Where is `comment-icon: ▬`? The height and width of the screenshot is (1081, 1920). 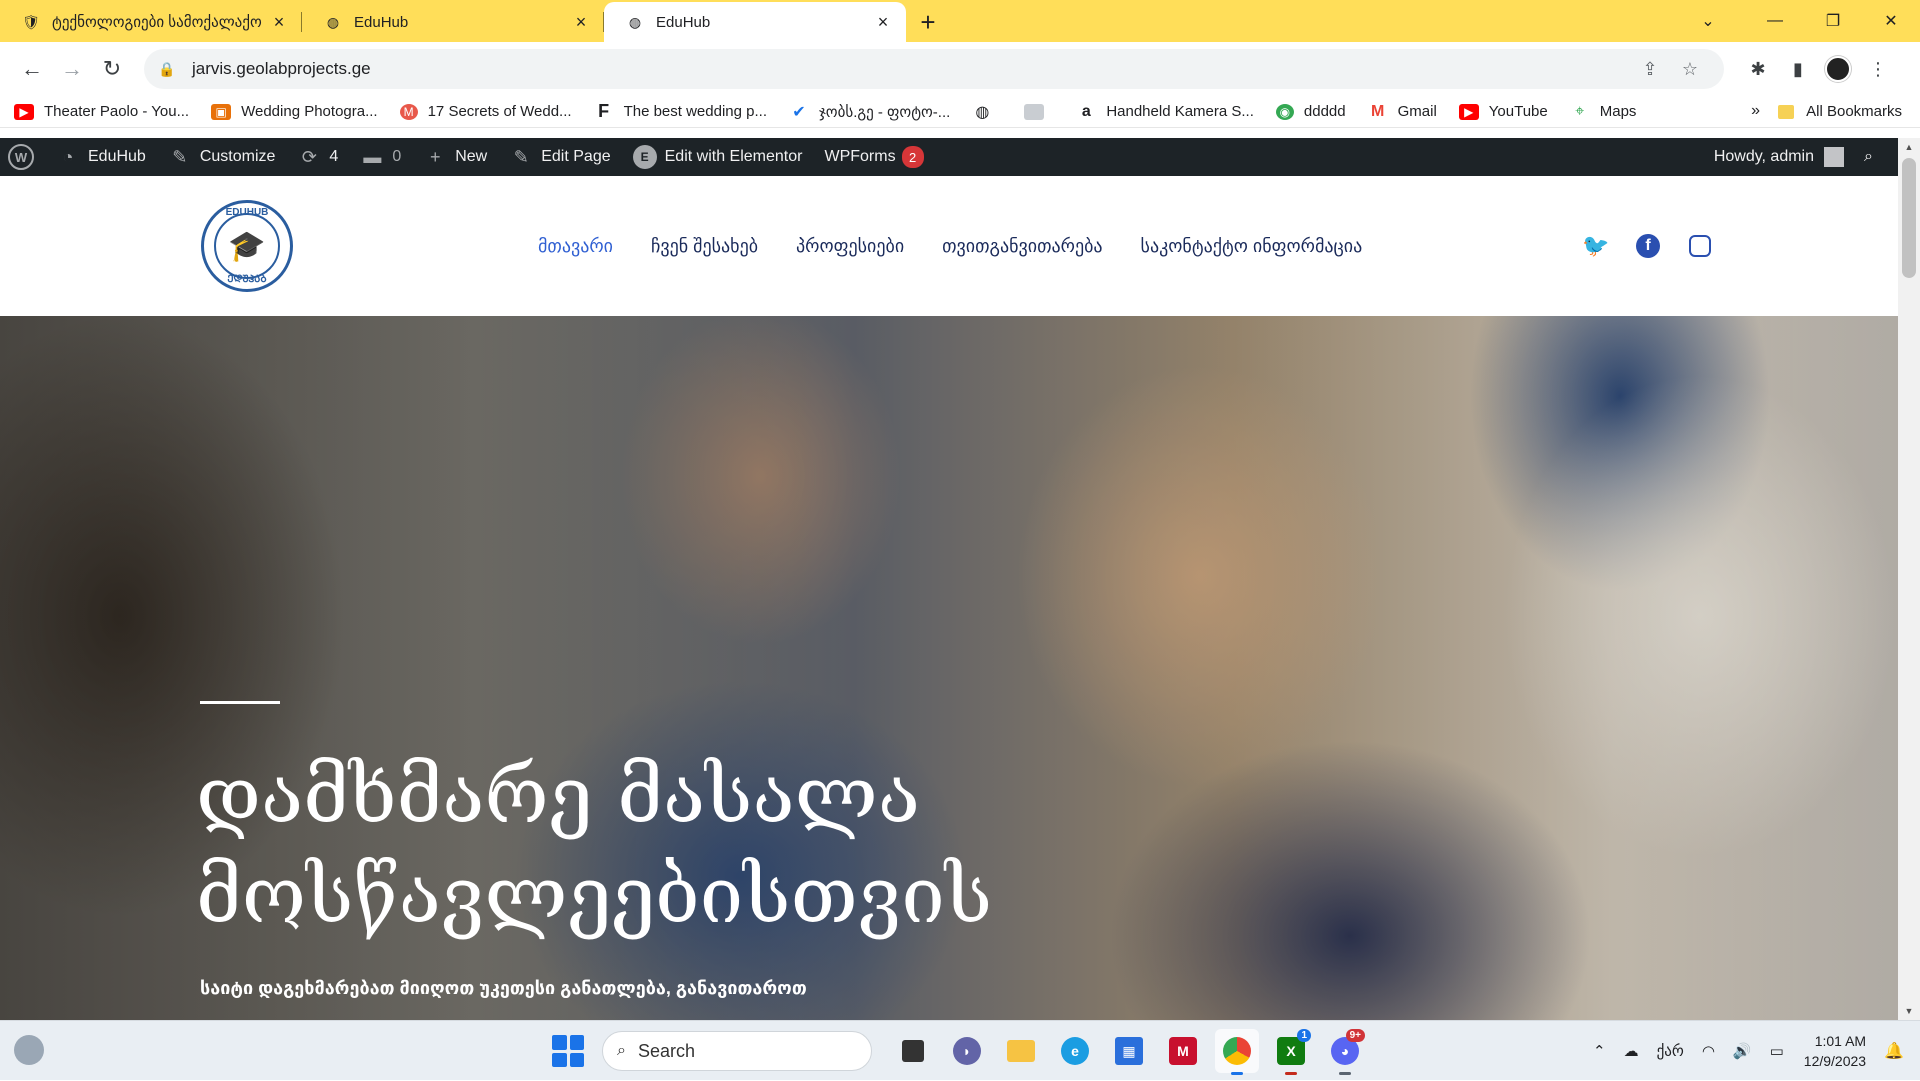 comment-icon: ▬ is located at coordinates (372, 156).